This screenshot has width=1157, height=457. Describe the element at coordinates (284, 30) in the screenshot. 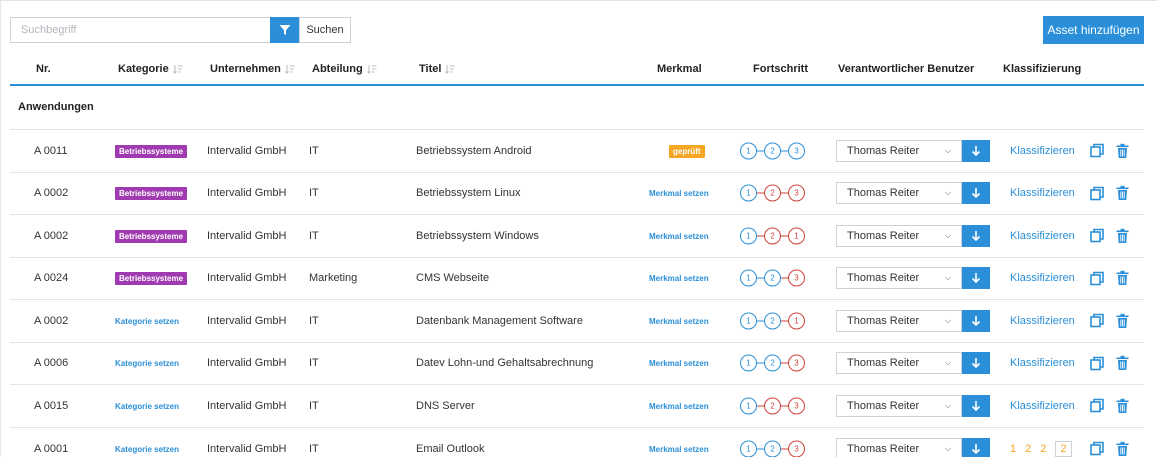

I see `filter-button` at that location.